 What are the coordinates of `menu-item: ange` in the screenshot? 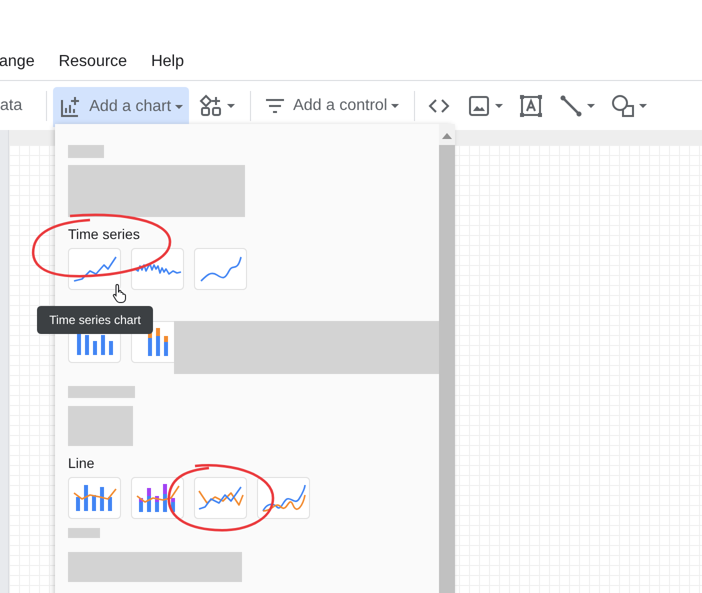 It's located at (17, 62).